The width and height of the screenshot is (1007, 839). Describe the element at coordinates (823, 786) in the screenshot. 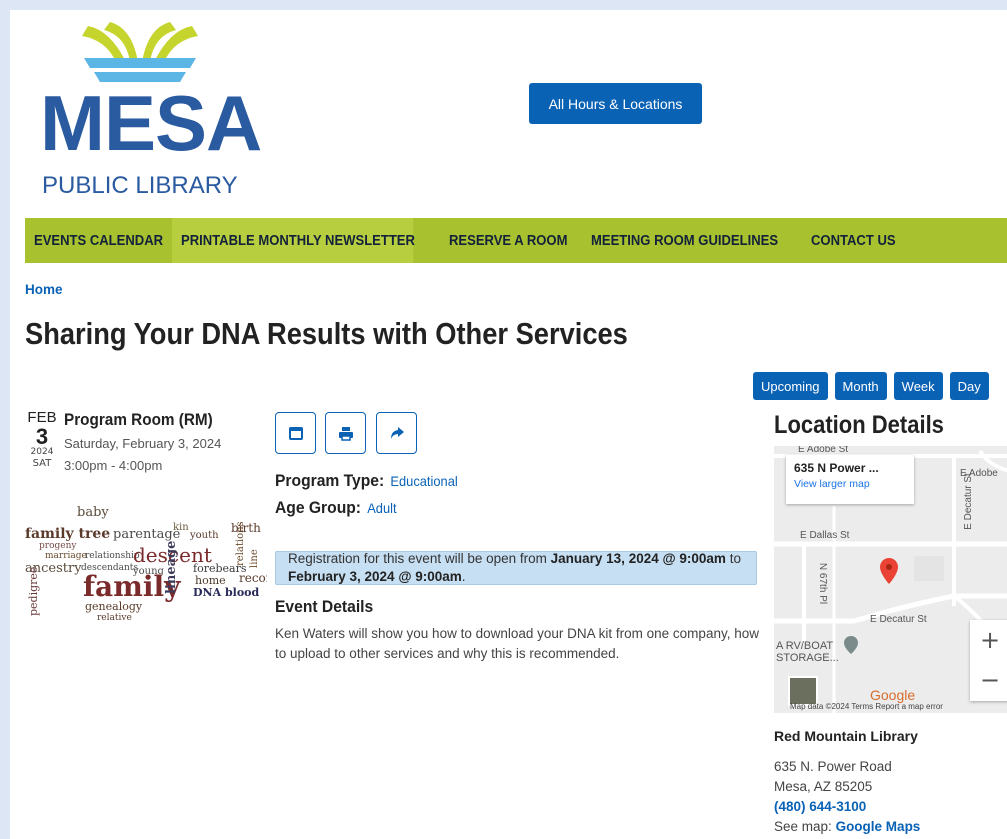

I see `address-line-2: Mesa, AZ 85205` at that location.